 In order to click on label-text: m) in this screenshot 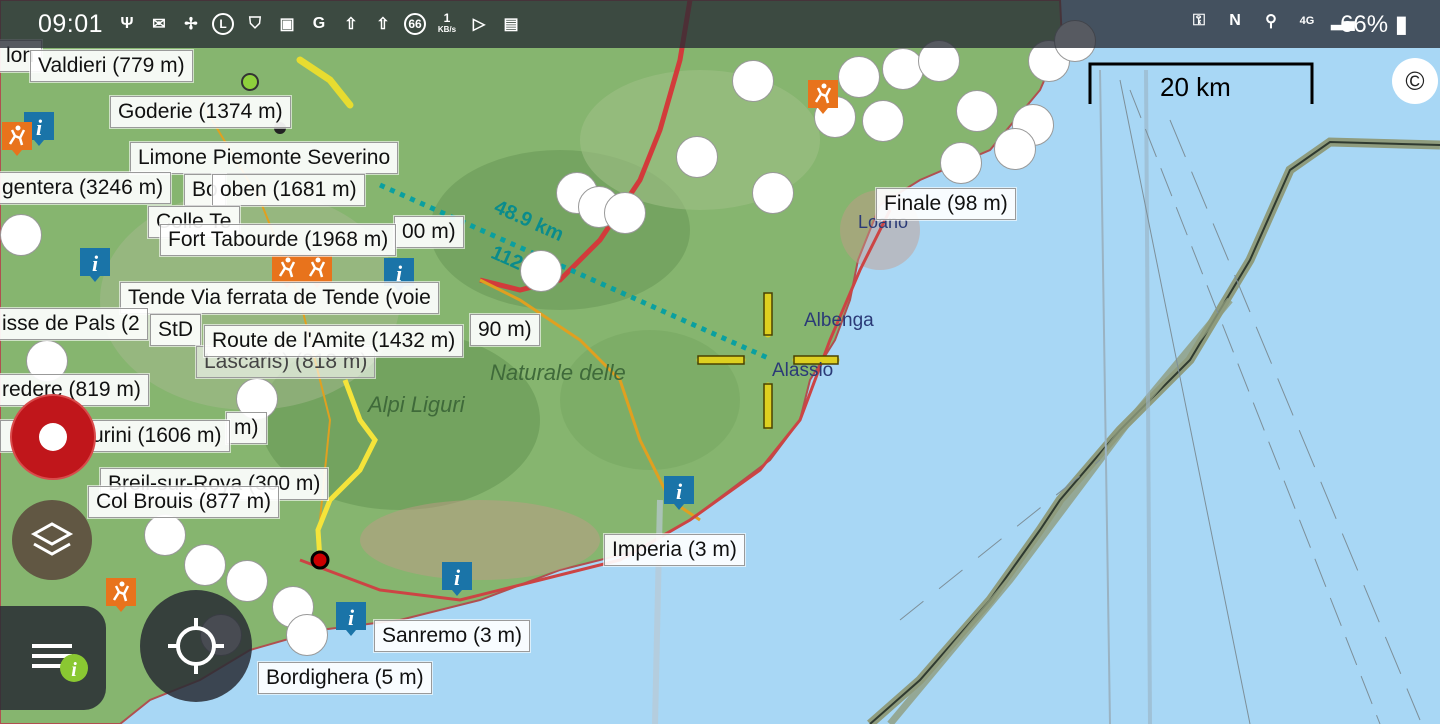, I will do `click(246, 427)`.